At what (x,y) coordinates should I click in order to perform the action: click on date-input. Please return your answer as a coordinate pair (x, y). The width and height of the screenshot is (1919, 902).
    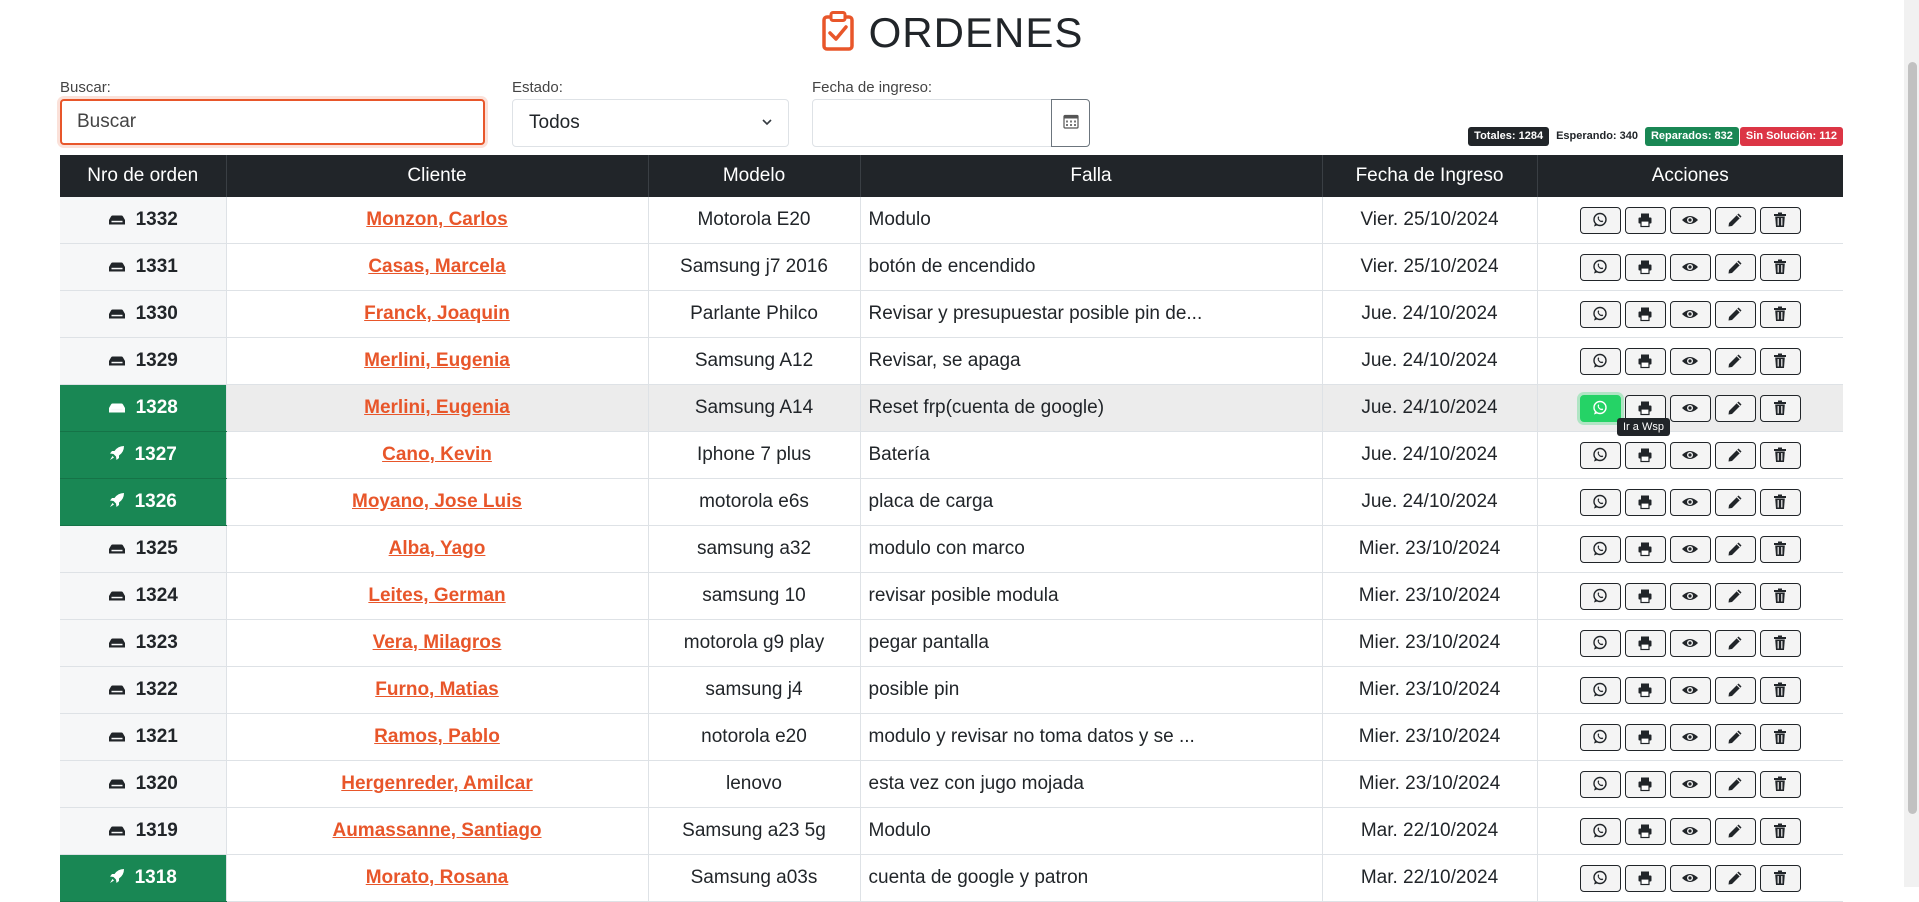
    Looking at the image, I should click on (932, 123).